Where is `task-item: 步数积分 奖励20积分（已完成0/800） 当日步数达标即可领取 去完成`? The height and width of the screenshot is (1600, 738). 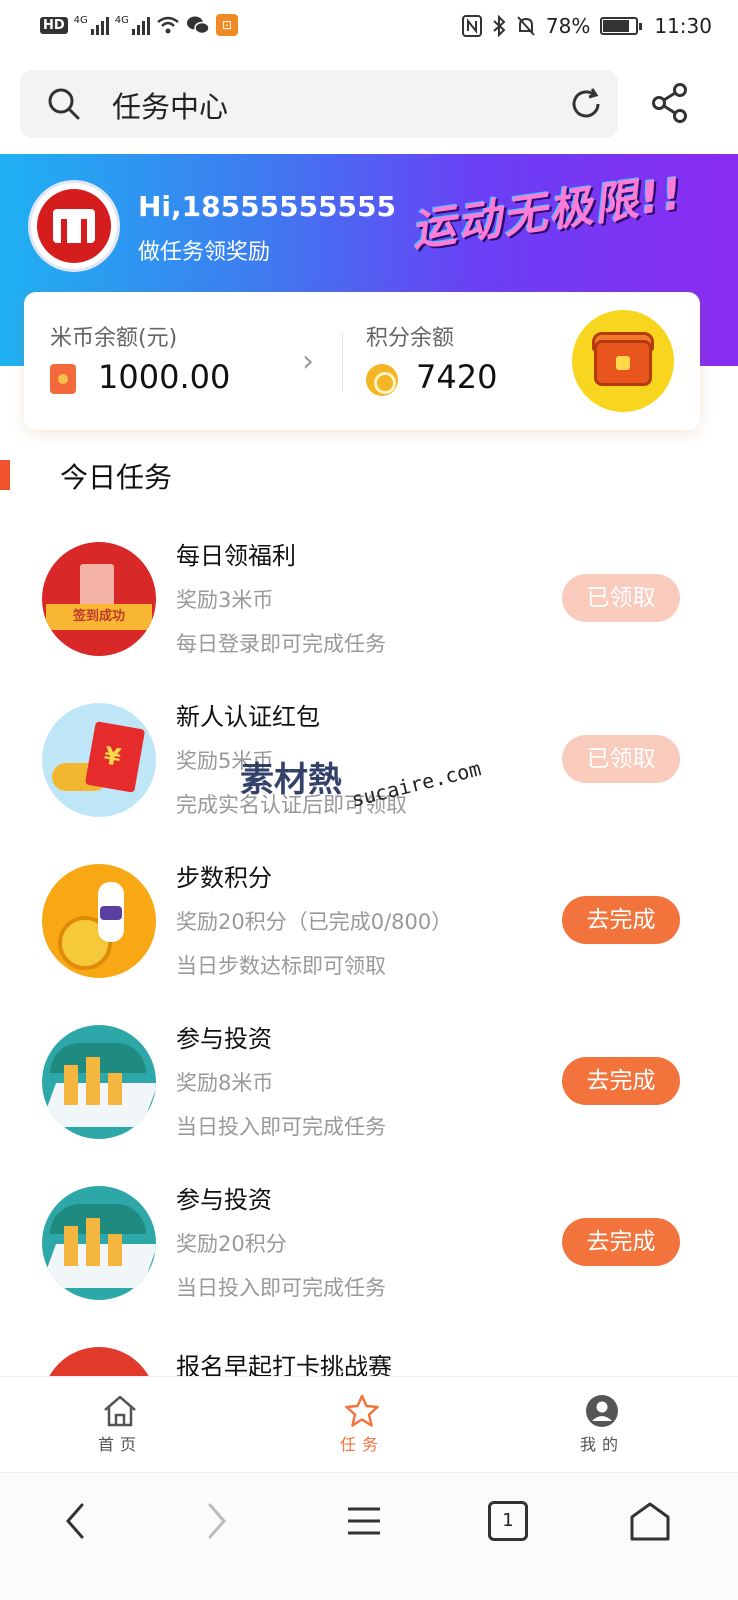
task-item: 步数积分 奖励20积分（已完成0/800） 当日步数达标即可领取 去完成 is located at coordinates (369, 944).